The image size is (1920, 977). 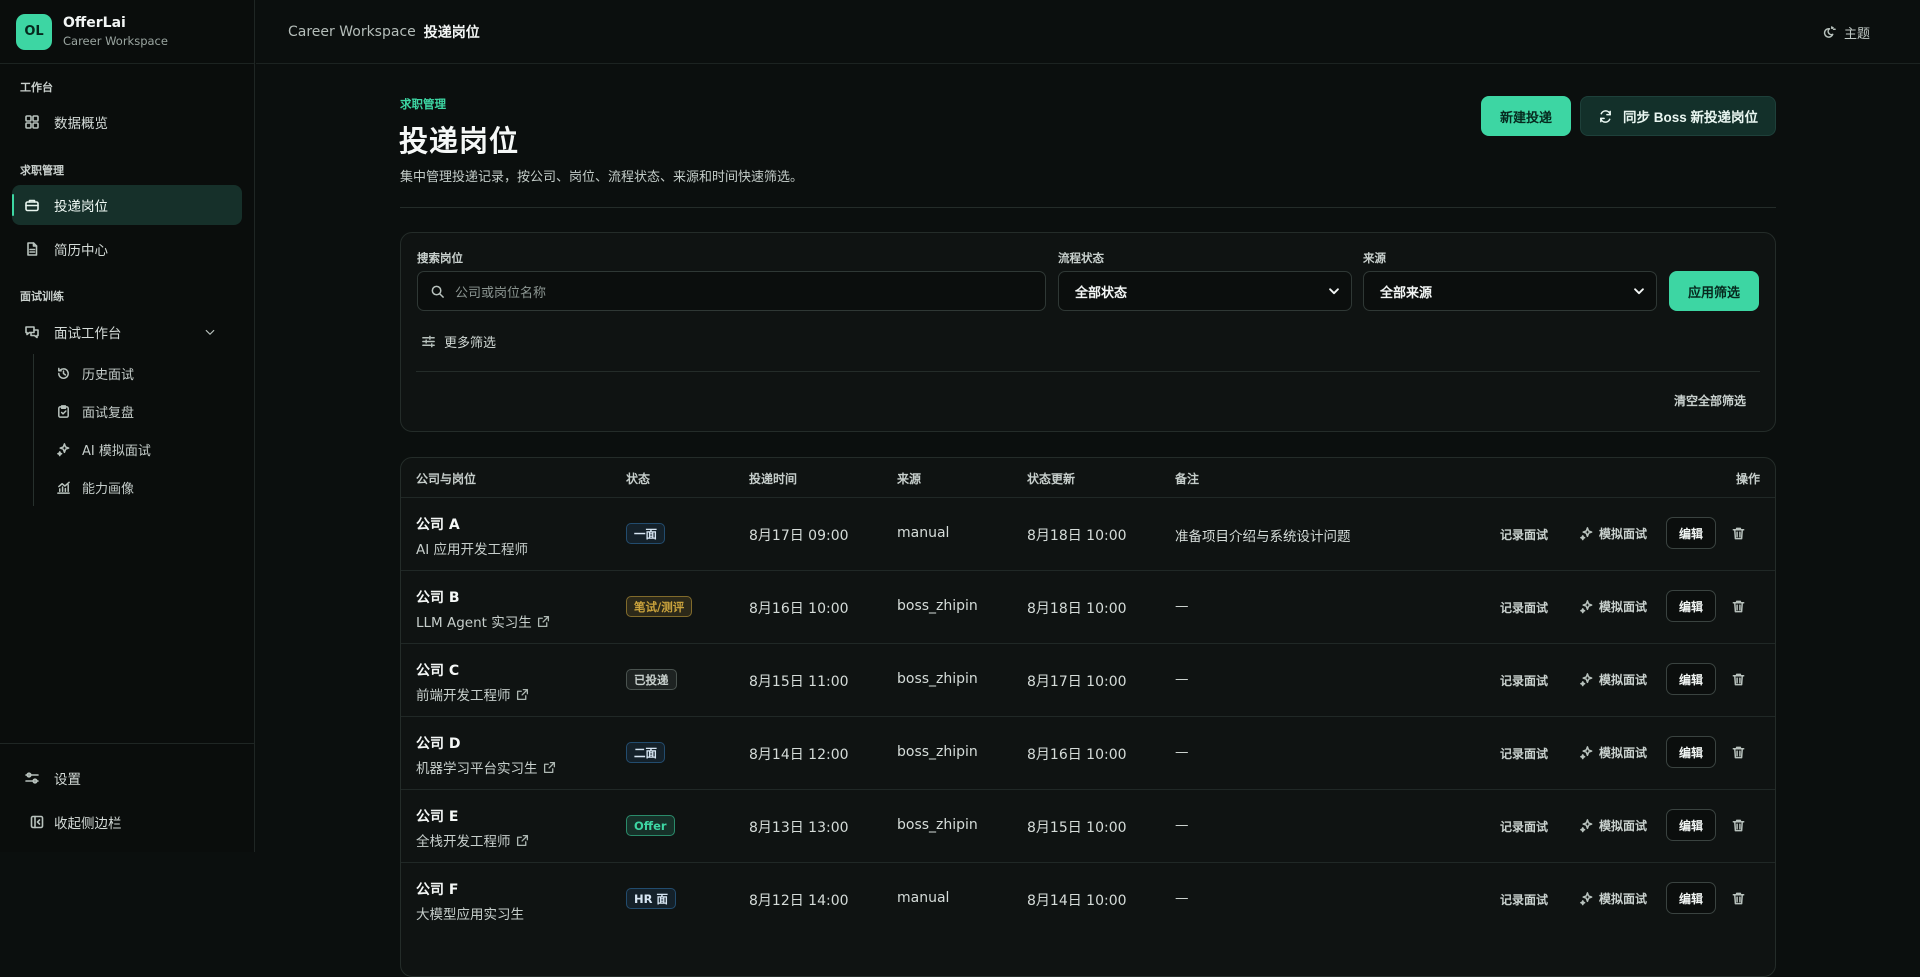 I want to click on sidebar-item-label: 面试工作台, so click(x=88, y=334).